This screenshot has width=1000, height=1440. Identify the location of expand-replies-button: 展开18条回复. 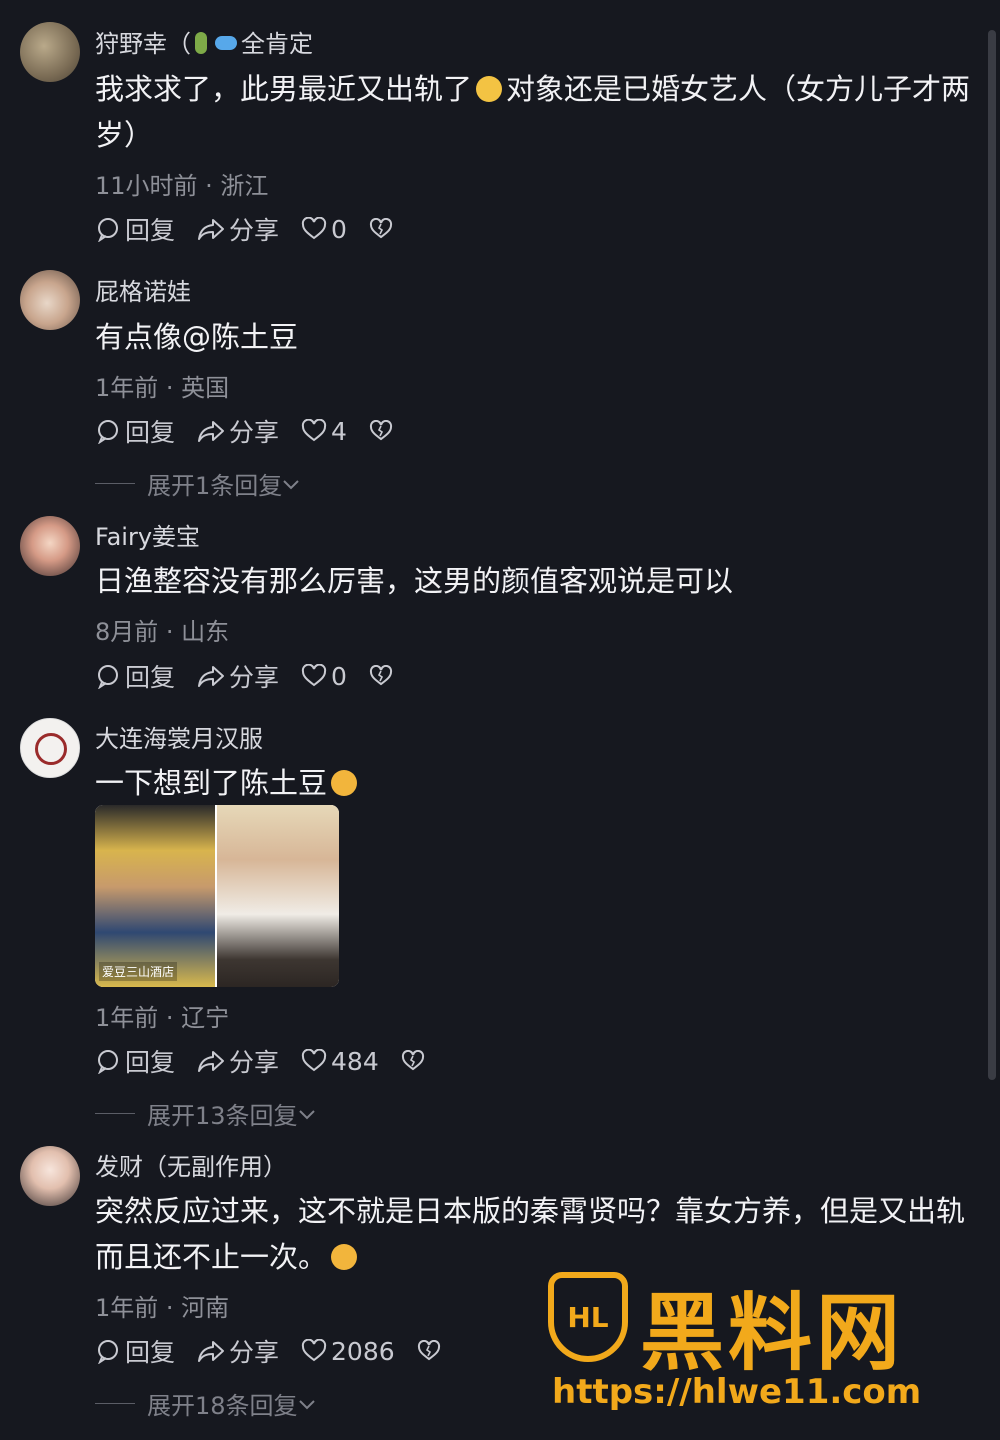
(205, 1403).